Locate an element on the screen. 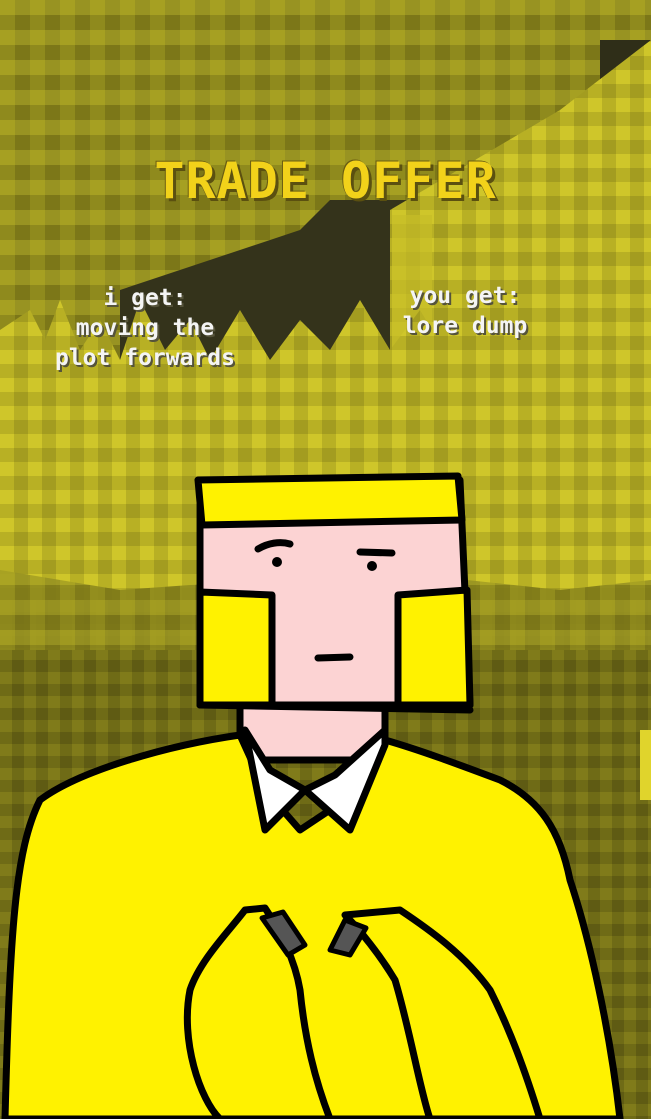  helmet-band is located at coordinates (330, 500).